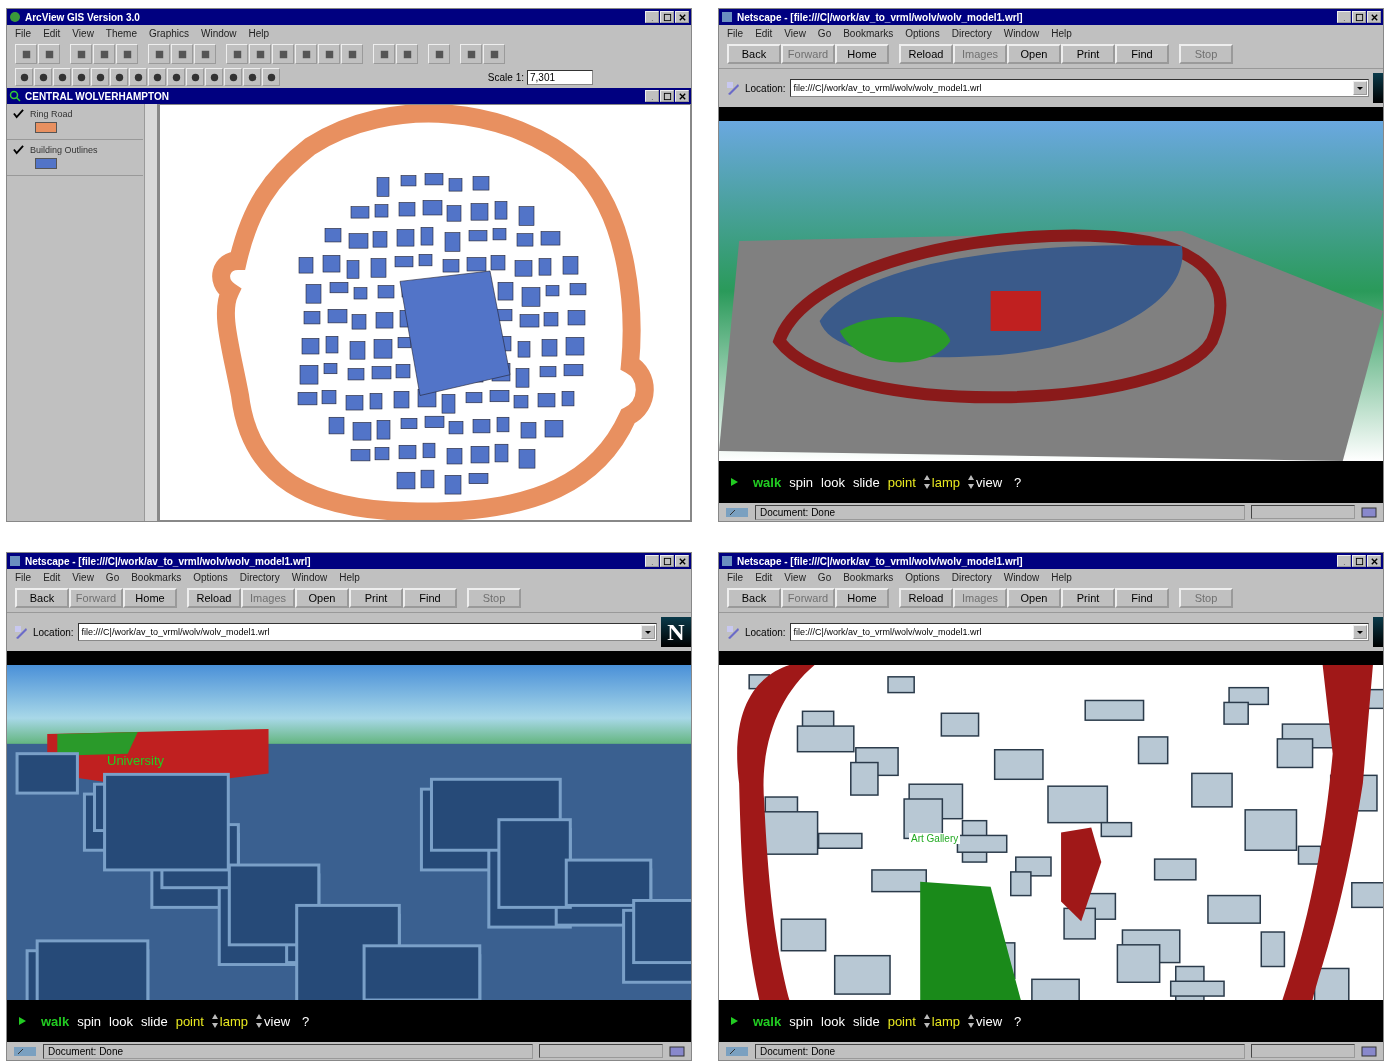  I want to click on browser-logo: N, so click(676, 632).